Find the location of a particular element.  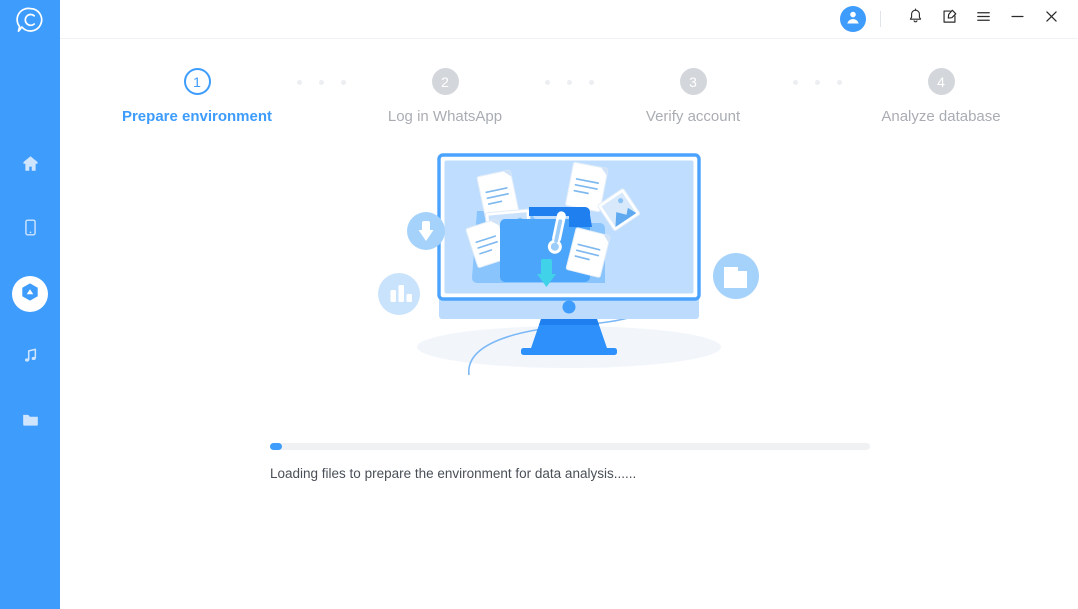

folder-icon is located at coordinates (30, 422).